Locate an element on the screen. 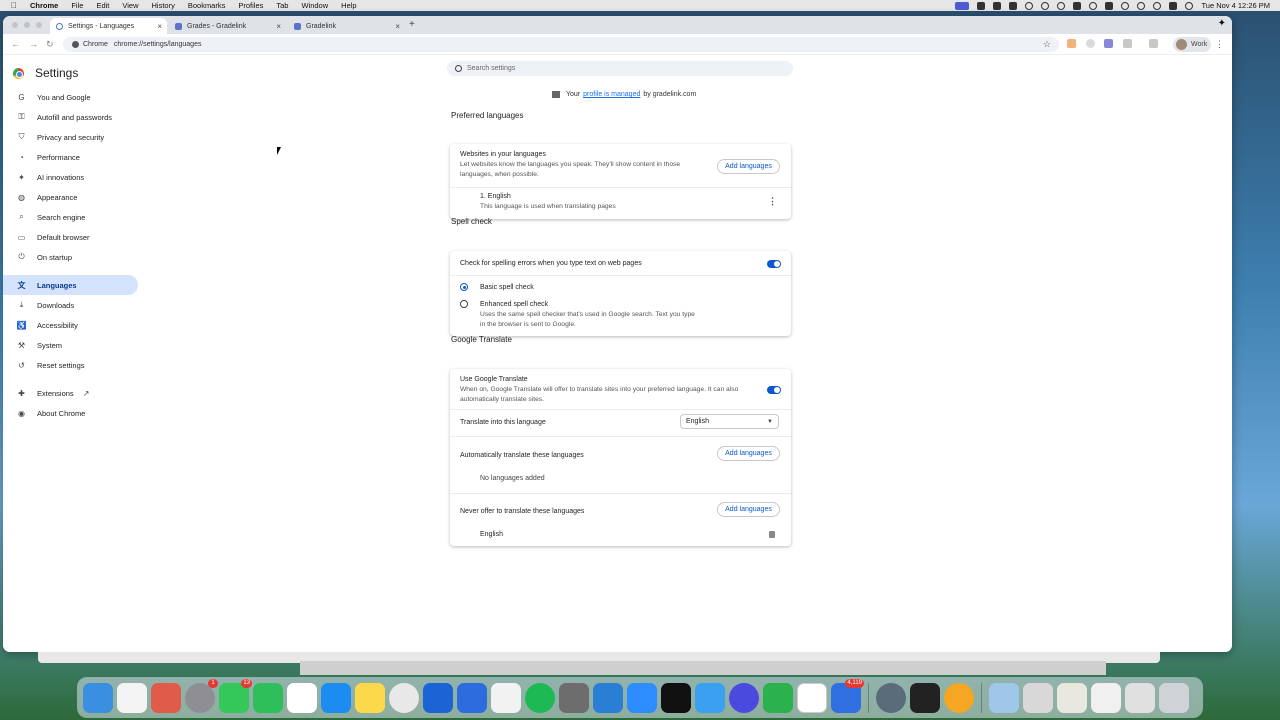  add-languages-button: Add languages is located at coordinates (748, 166).